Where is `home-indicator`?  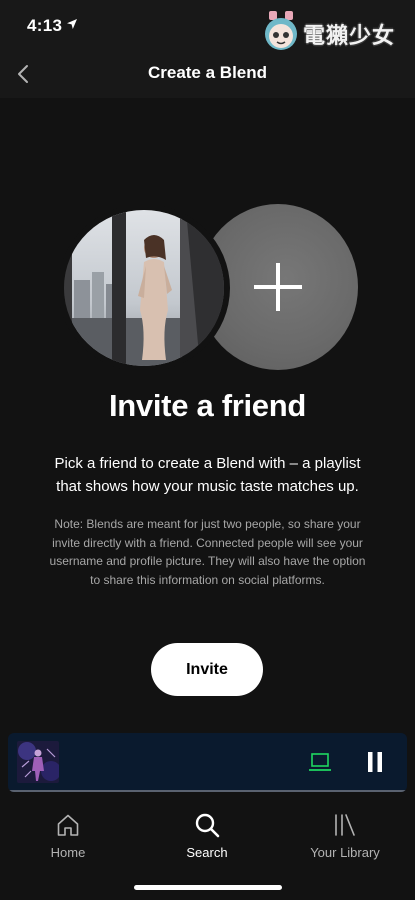 home-indicator is located at coordinates (208, 887).